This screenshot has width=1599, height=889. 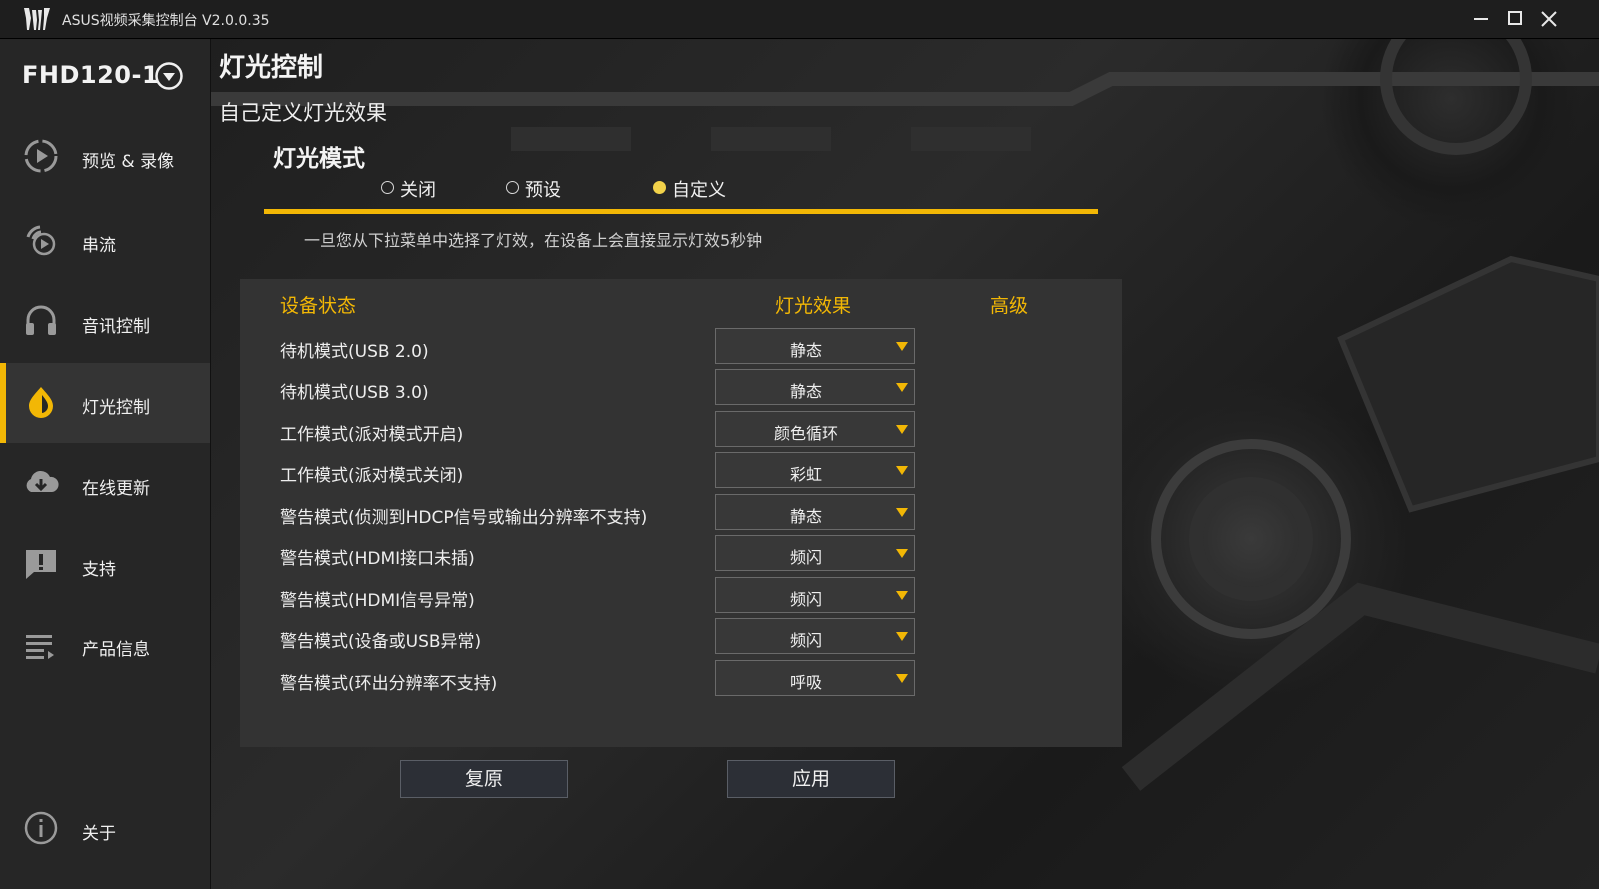 I want to click on sidebar-item-online-update: 在线更新, so click(x=105, y=484).